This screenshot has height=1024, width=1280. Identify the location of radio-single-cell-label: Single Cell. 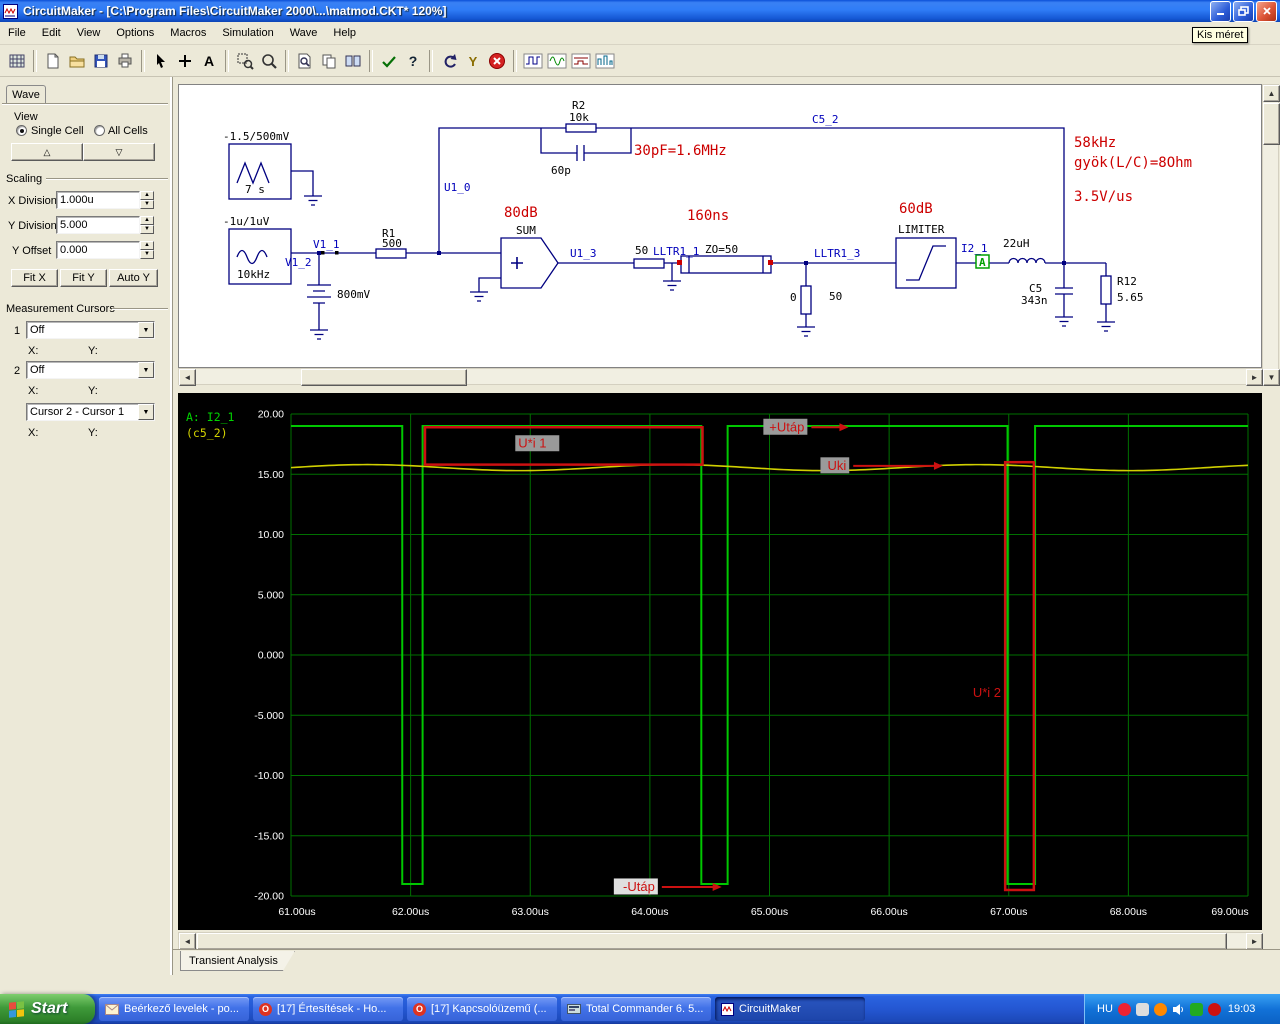
(57, 131).